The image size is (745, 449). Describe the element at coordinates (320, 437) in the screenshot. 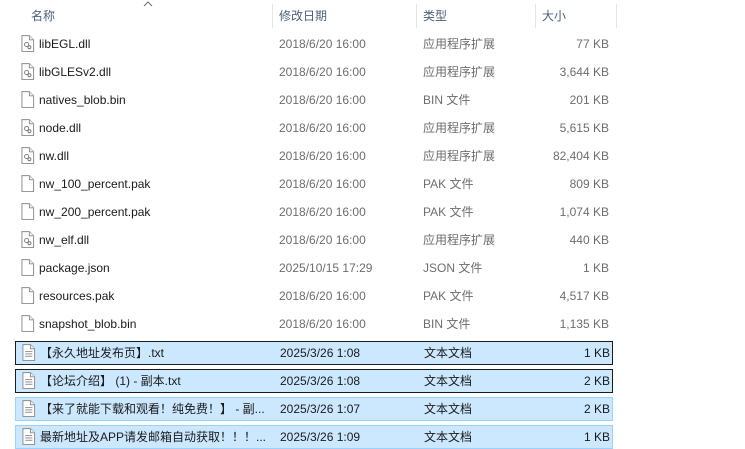

I see `file-date: 2025/3/26 1:09` at that location.